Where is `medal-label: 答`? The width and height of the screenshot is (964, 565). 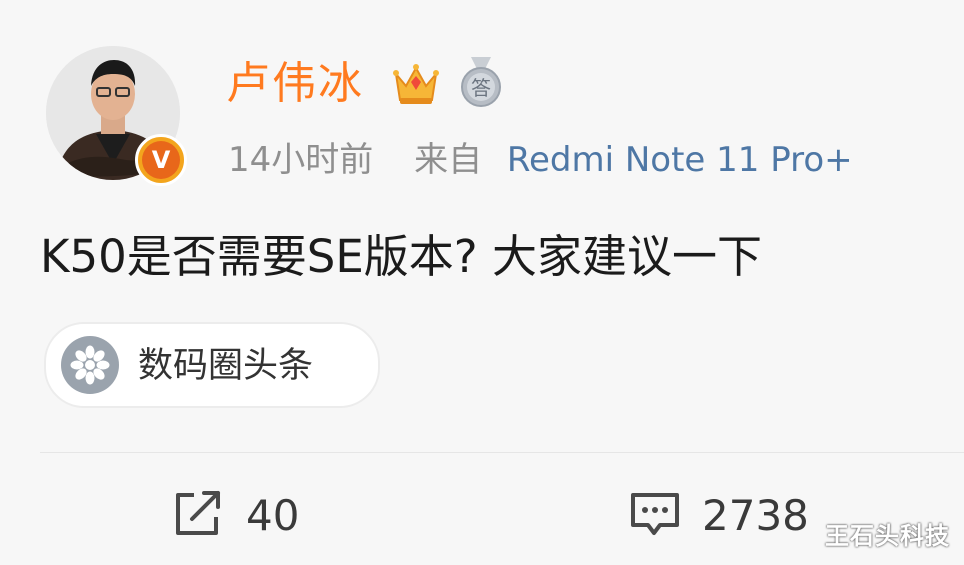 medal-label: 答 is located at coordinates (481, 88).